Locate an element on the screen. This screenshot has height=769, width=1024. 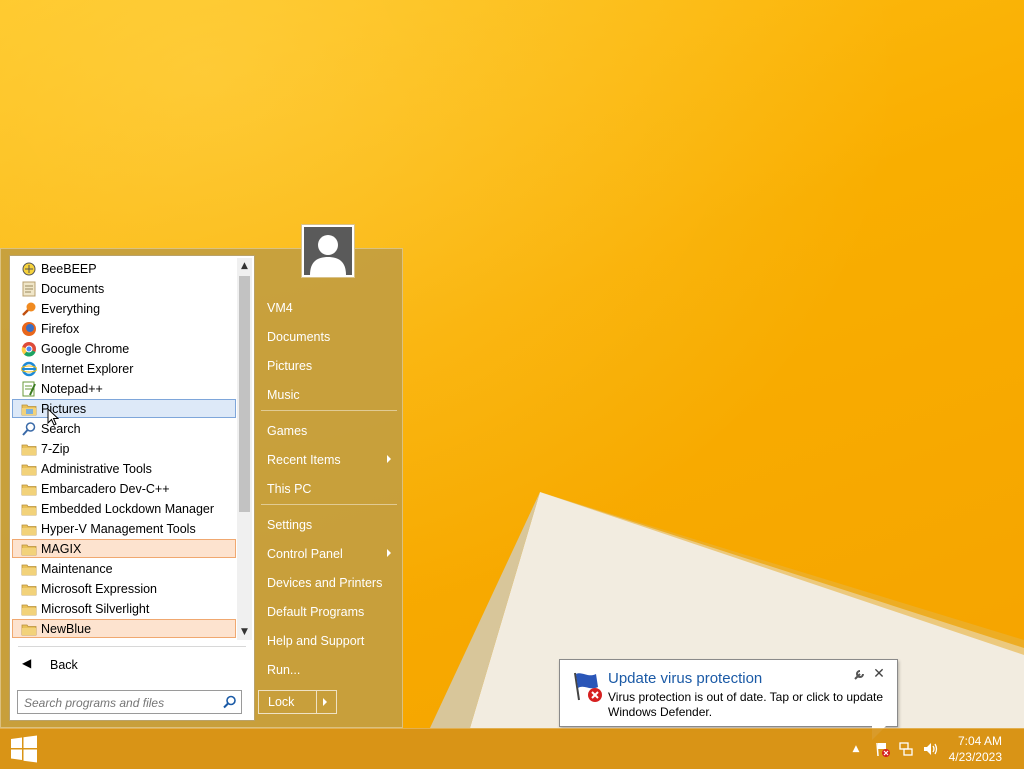
program-item: Everything is located at coordinates (124, 308).